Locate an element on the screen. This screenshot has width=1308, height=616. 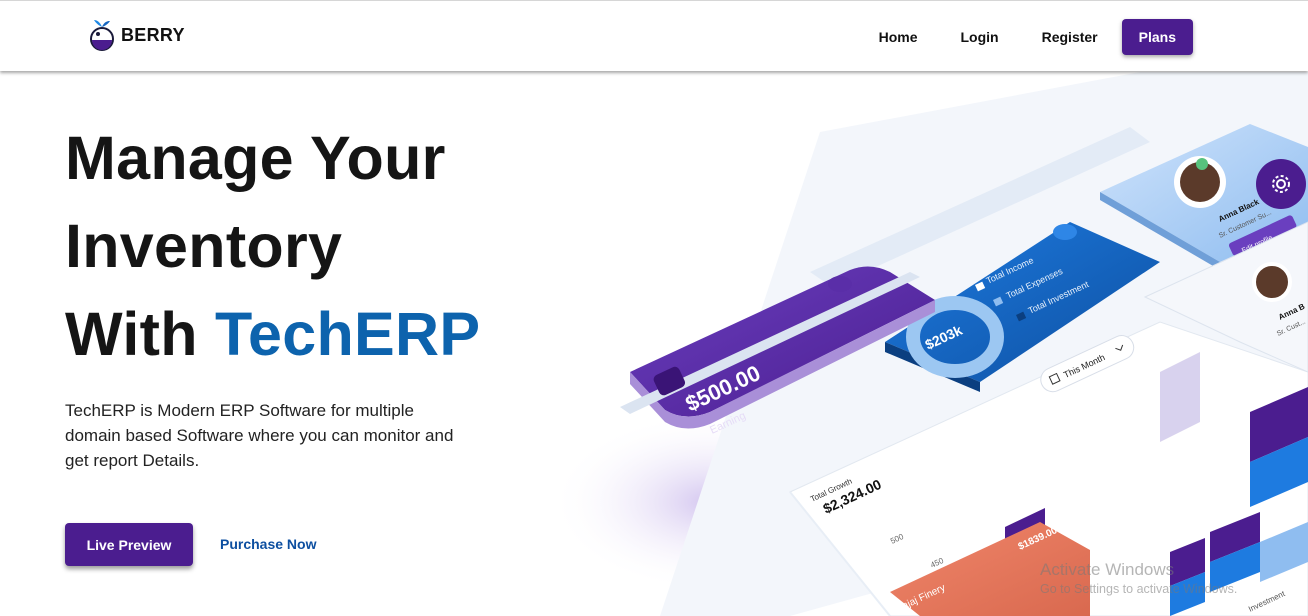
top-navbar: BERRY Home Login Register Plans is located at coordinates (654, 35).